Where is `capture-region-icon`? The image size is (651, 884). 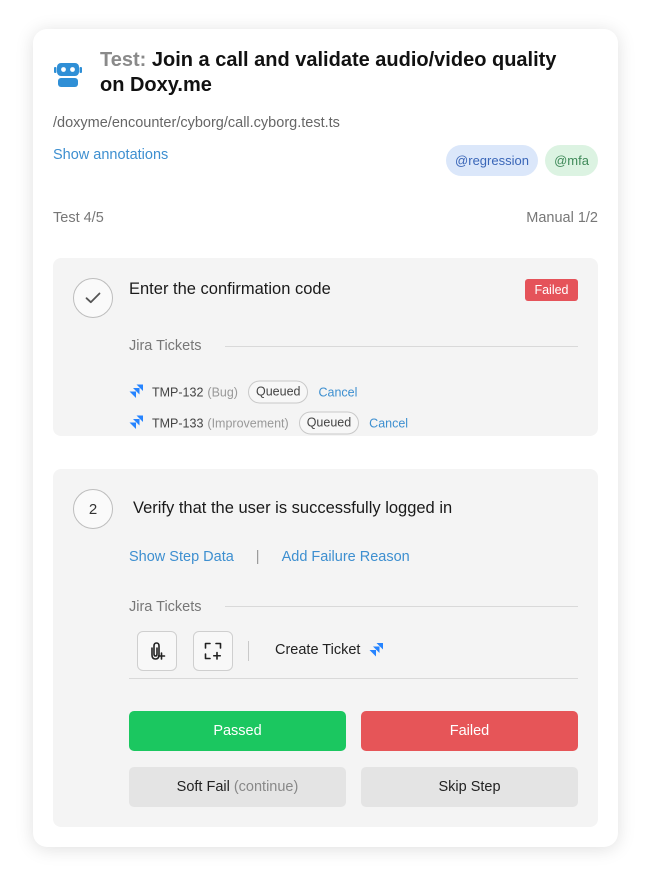
capture-region-icon is located at coordinates (213, 651).